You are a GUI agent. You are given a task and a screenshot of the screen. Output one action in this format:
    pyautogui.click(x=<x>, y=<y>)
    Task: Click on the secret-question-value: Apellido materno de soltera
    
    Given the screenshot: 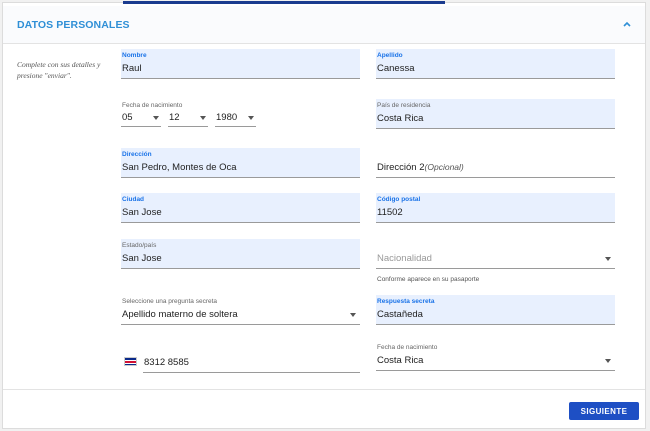 What is the action you would take?
    pyautogui.click(x=180, y=314)
    